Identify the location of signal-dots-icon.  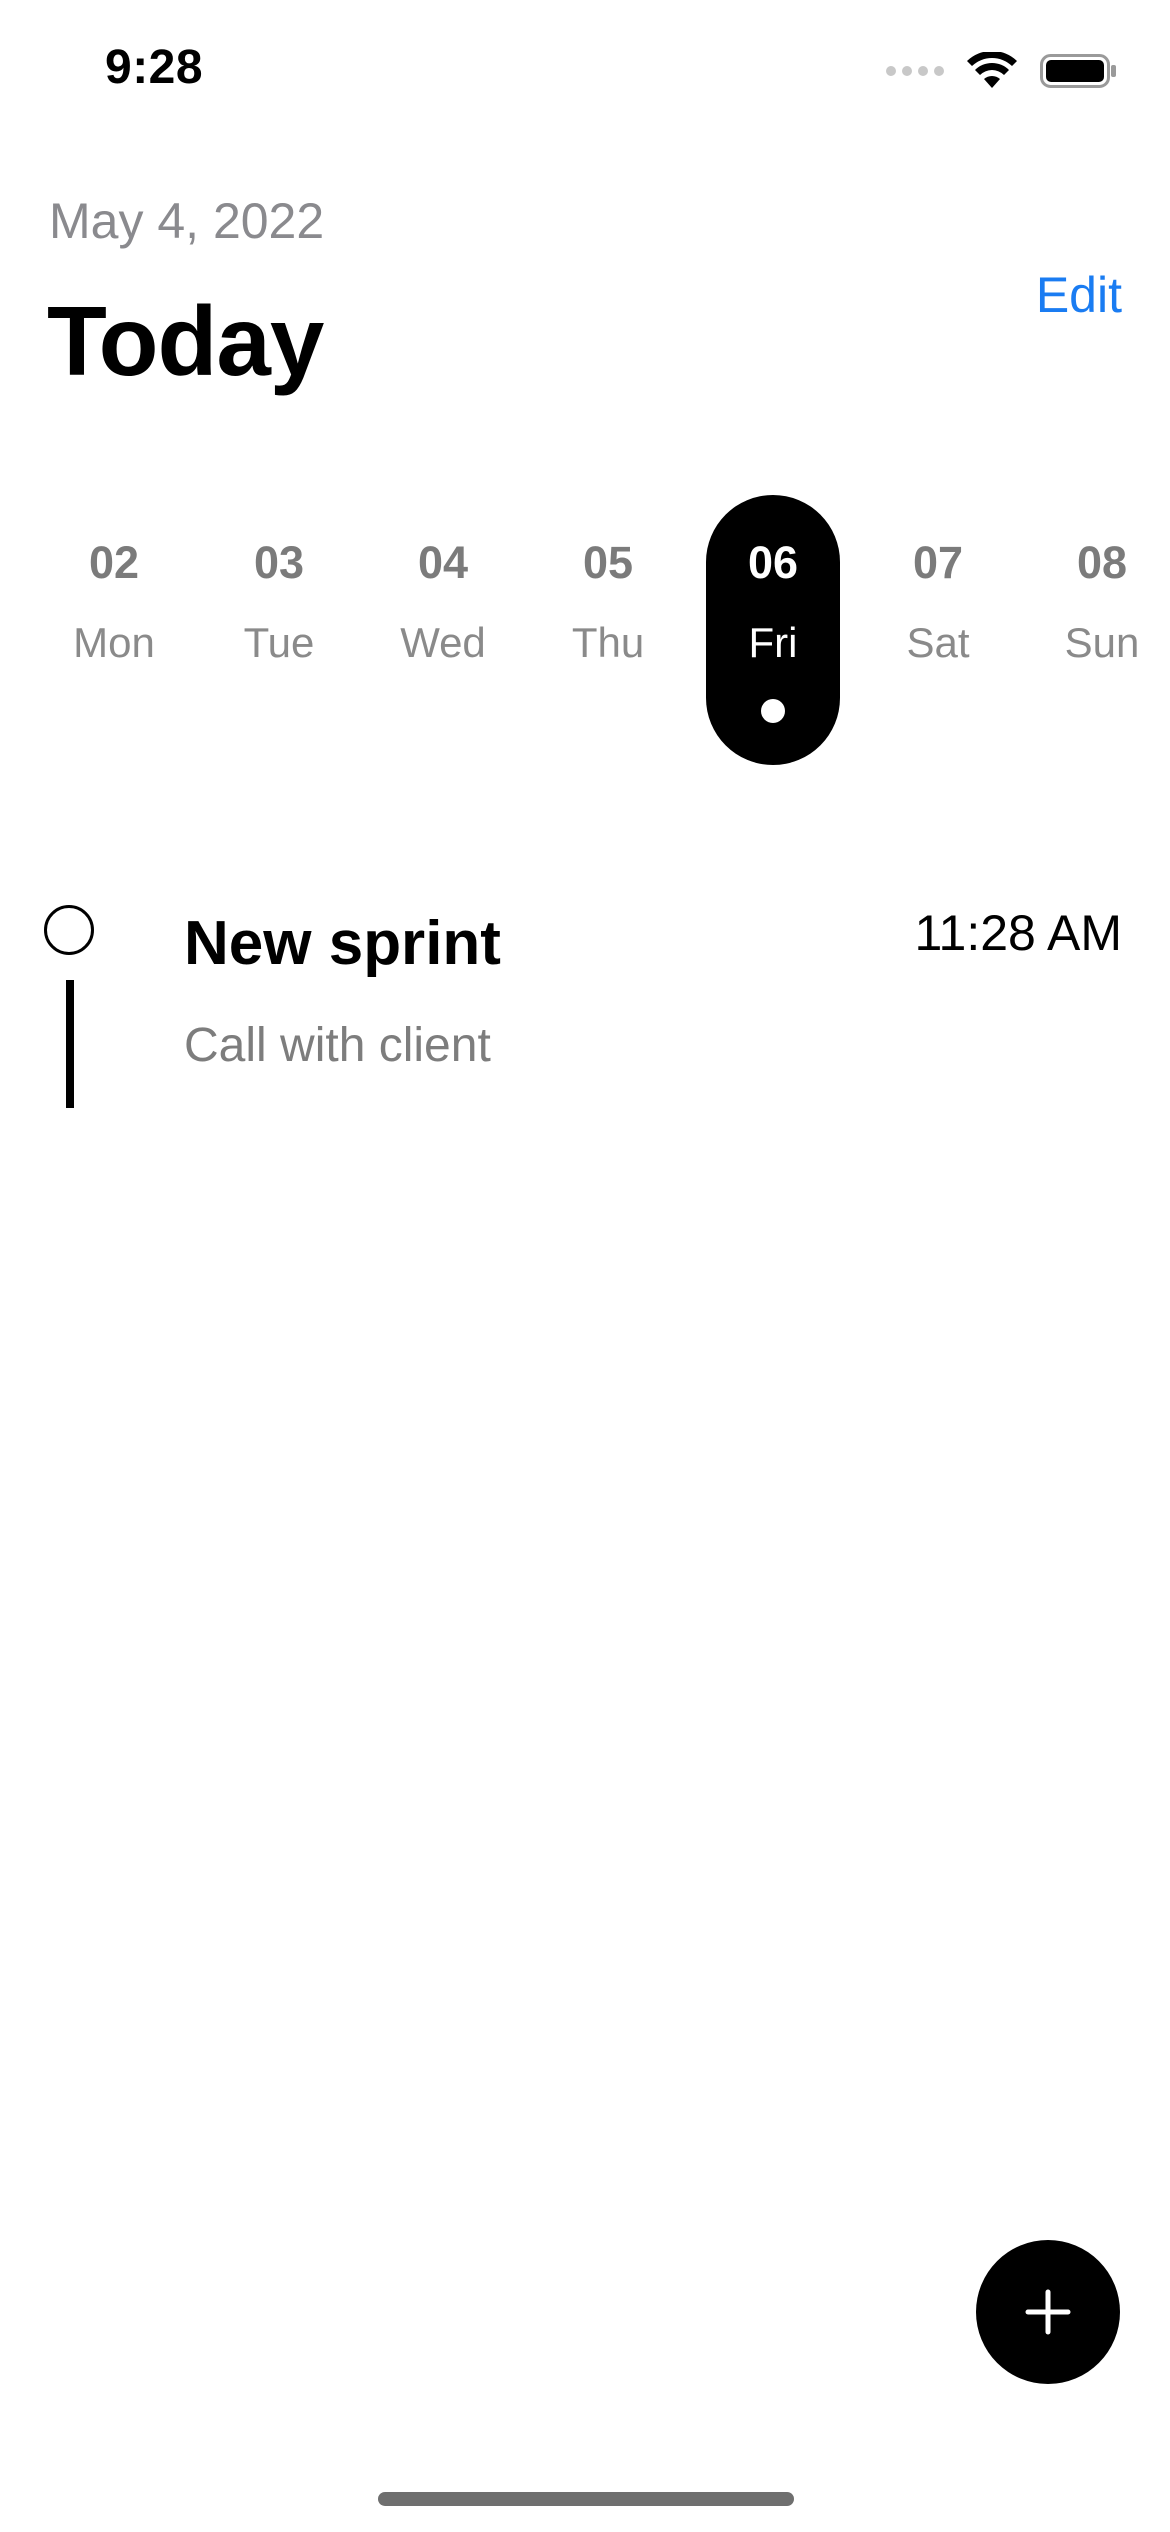
(915, 71).